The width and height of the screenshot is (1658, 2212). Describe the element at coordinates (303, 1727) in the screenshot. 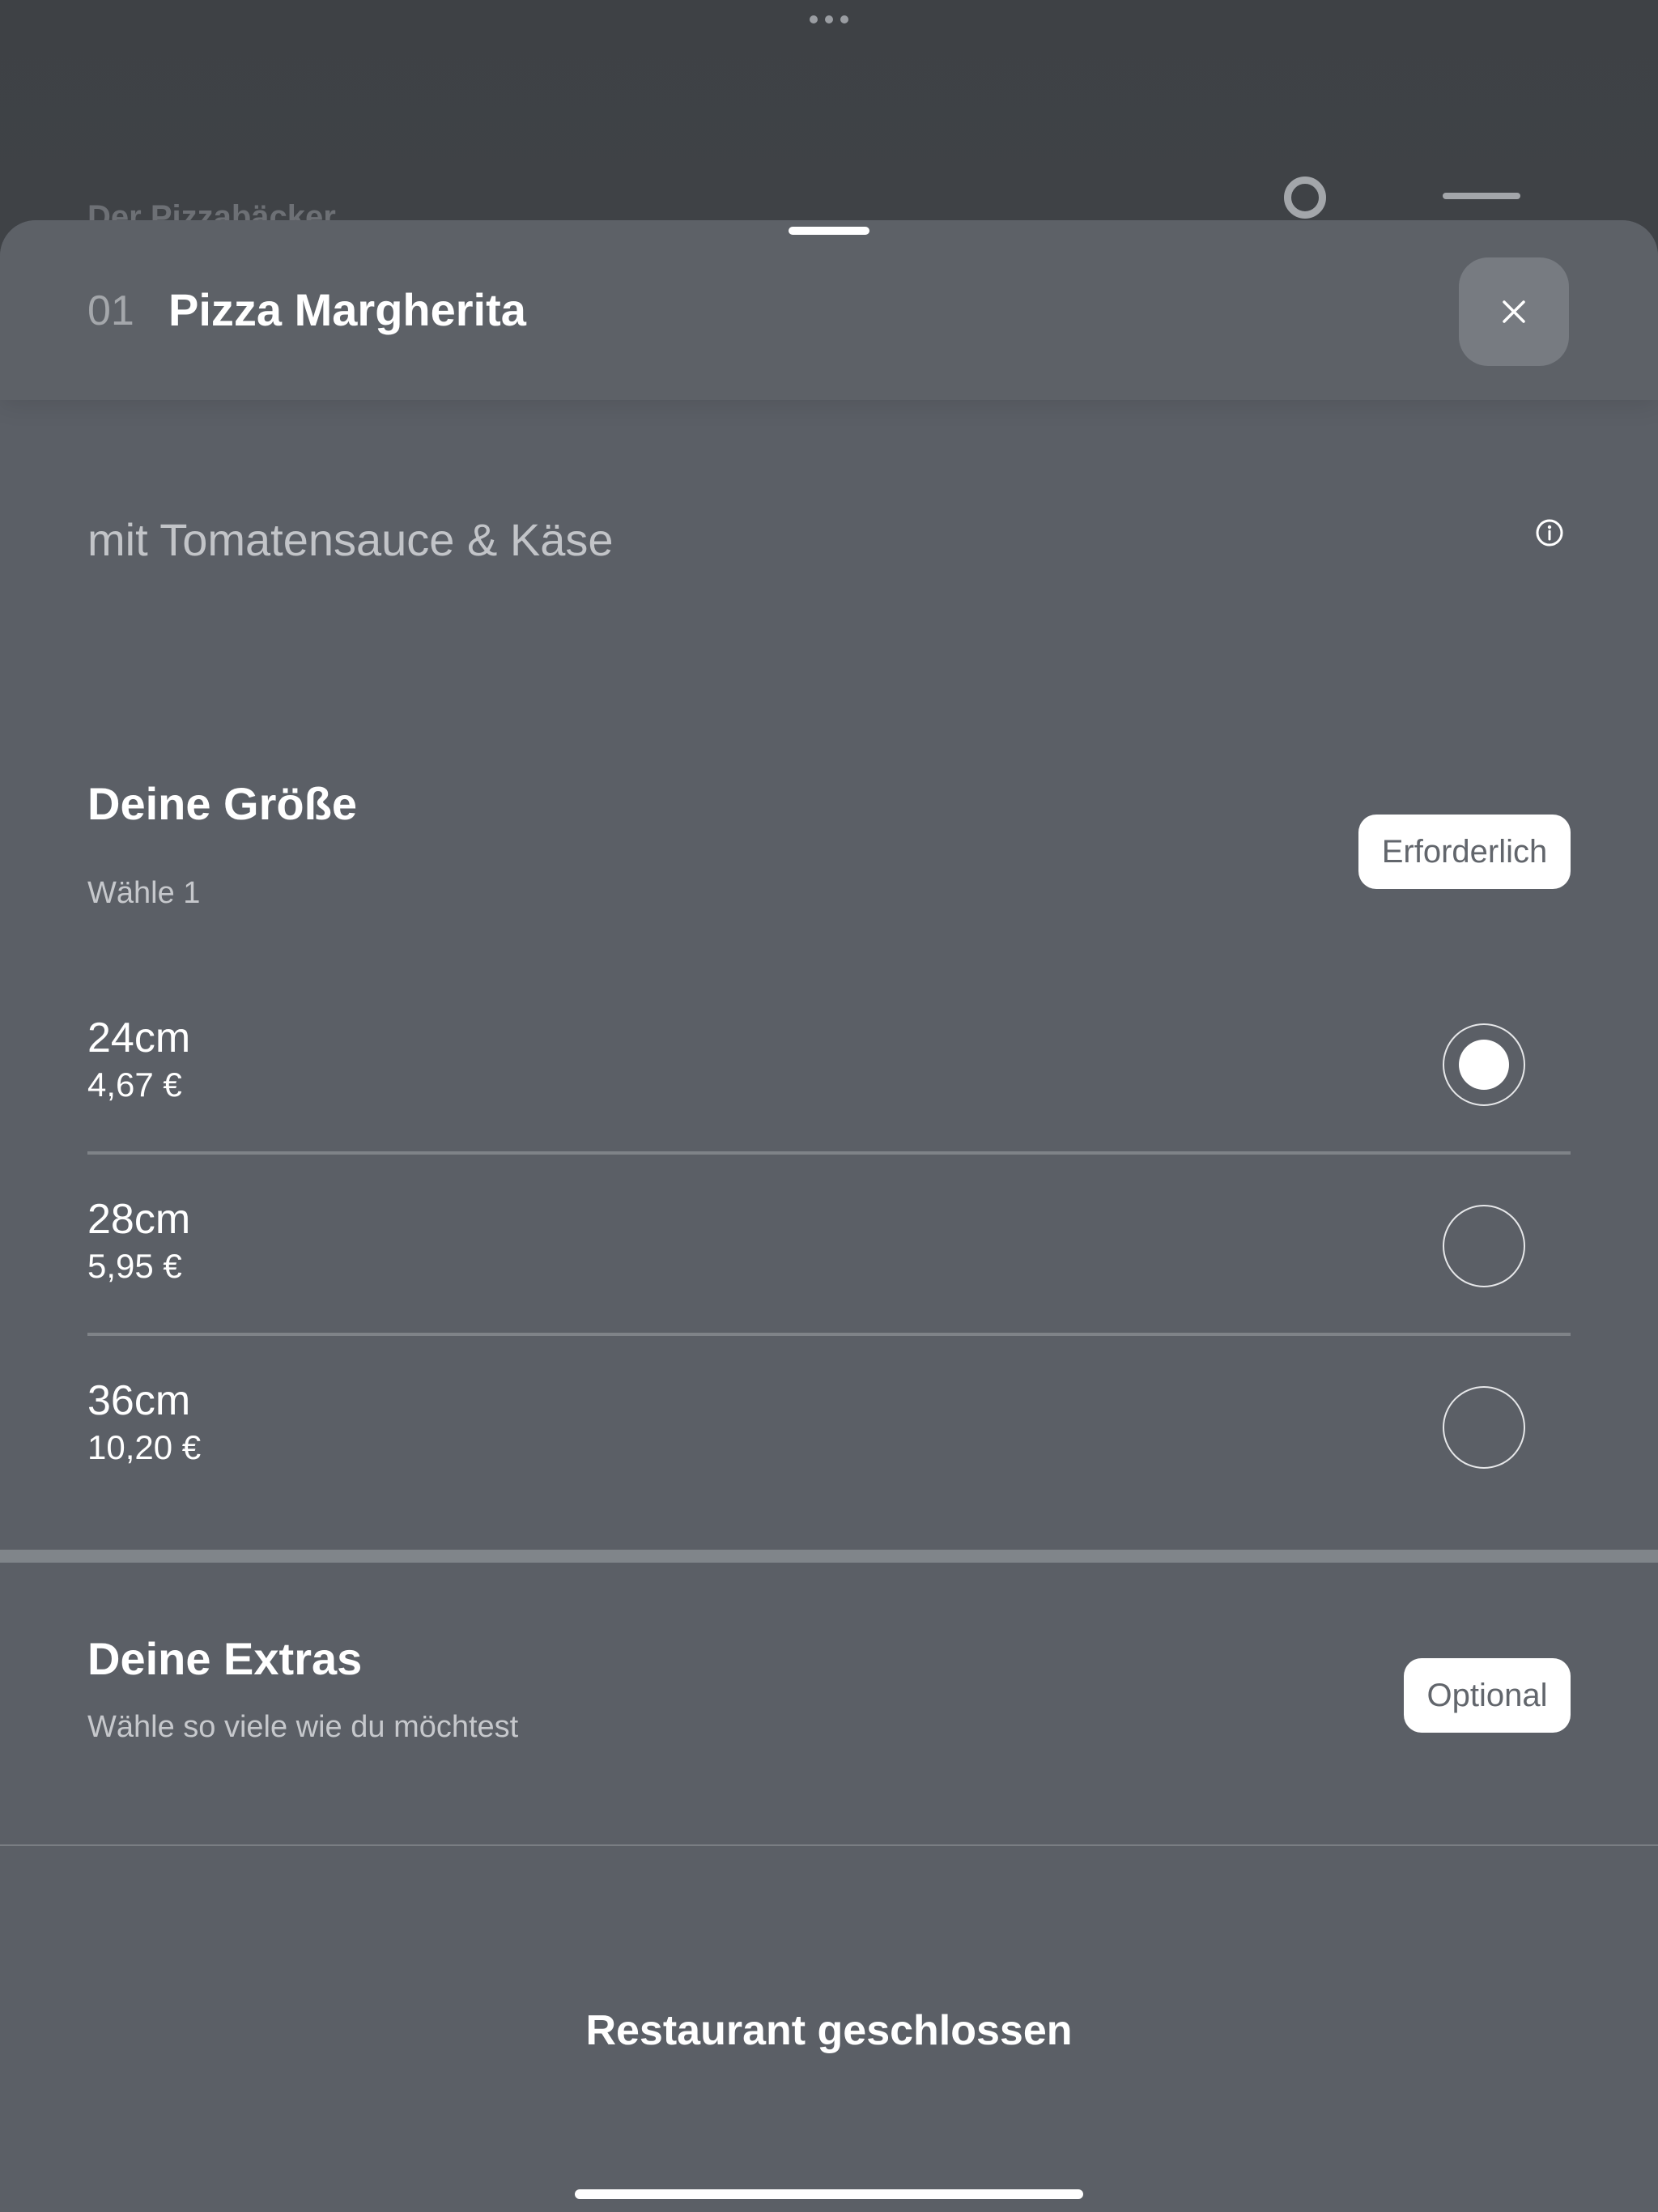

I see `extras-section-subtitle: Wähle so viele wie du möchtest` at that location.